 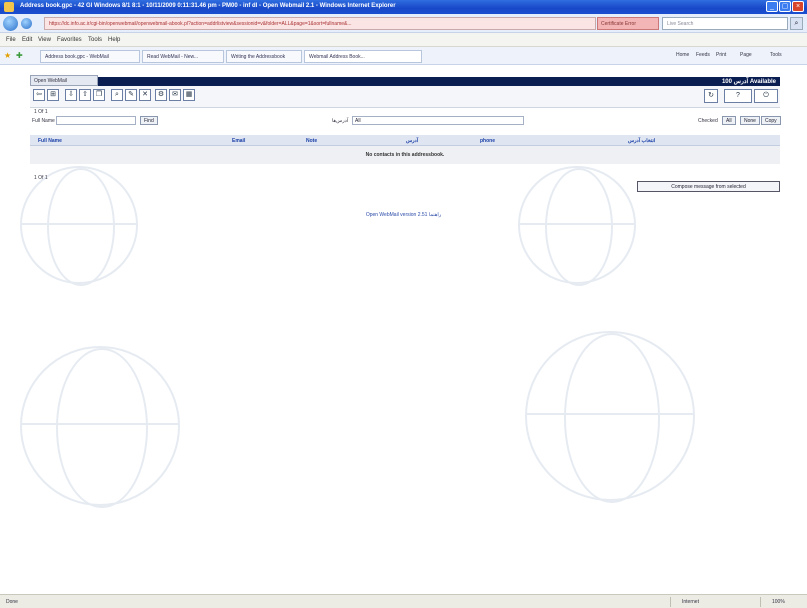 I want to click on minimize-button: _, so click(x=772, y=6).